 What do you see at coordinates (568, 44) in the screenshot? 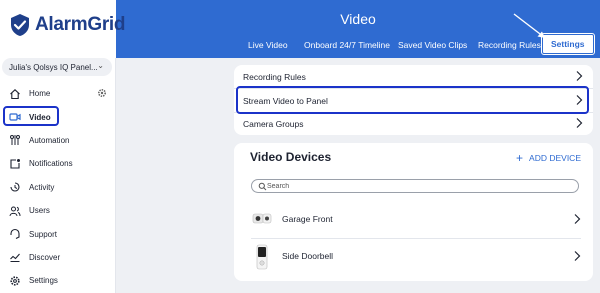
I see `tab-settings: Settings` at bounding box center [568, 44].